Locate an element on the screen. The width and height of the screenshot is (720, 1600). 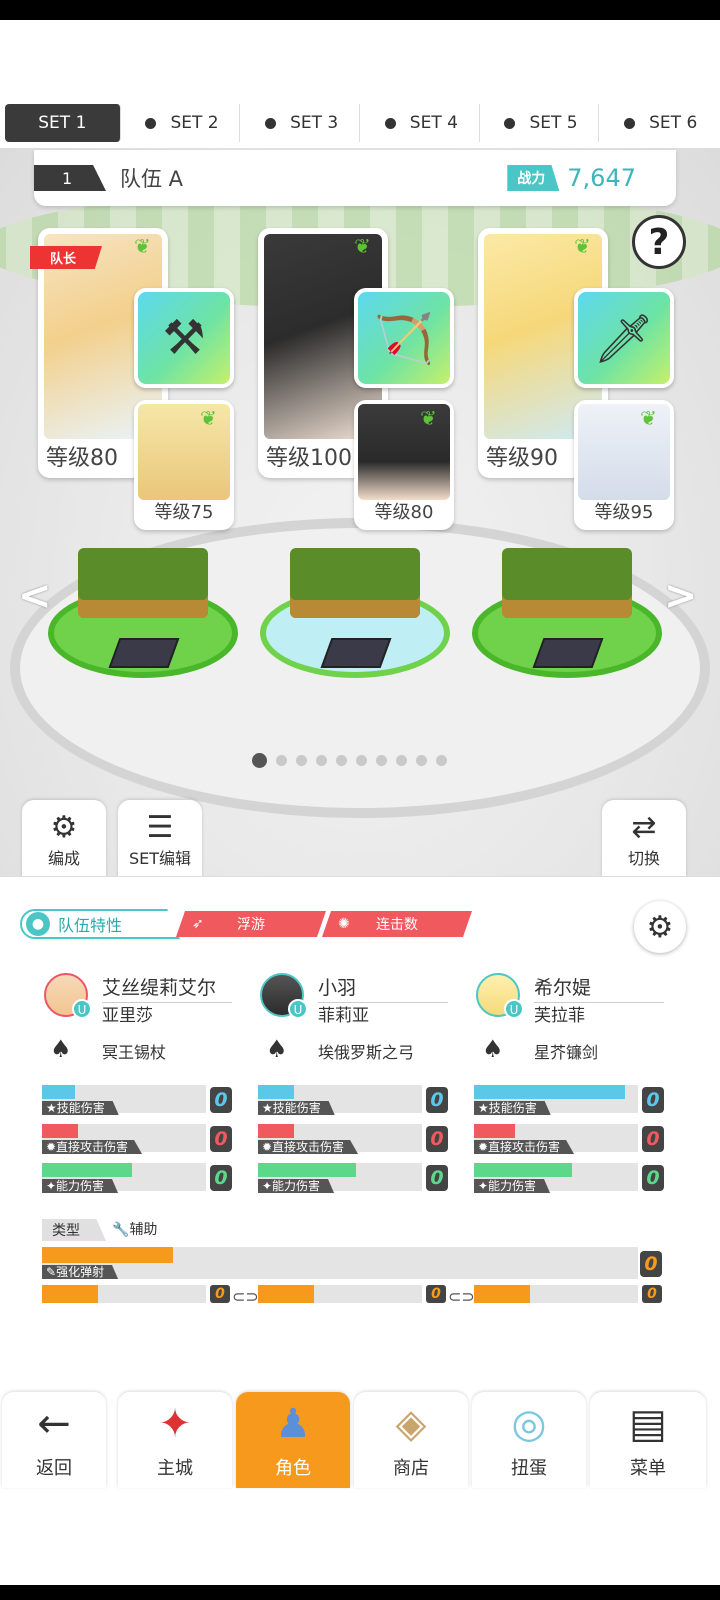
trait-tag-float: ➶ 浮游 is located at coordinates (251, 924).